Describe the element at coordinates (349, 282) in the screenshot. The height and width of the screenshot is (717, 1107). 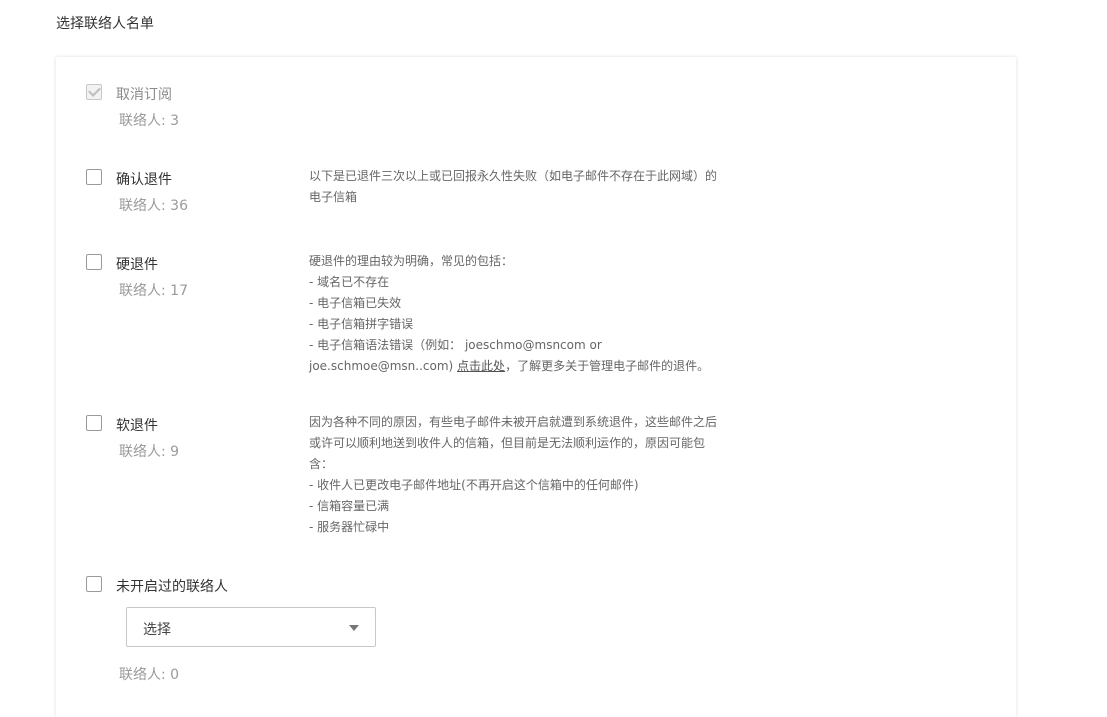
I see `description-line: - 域名已不存在` at that location.